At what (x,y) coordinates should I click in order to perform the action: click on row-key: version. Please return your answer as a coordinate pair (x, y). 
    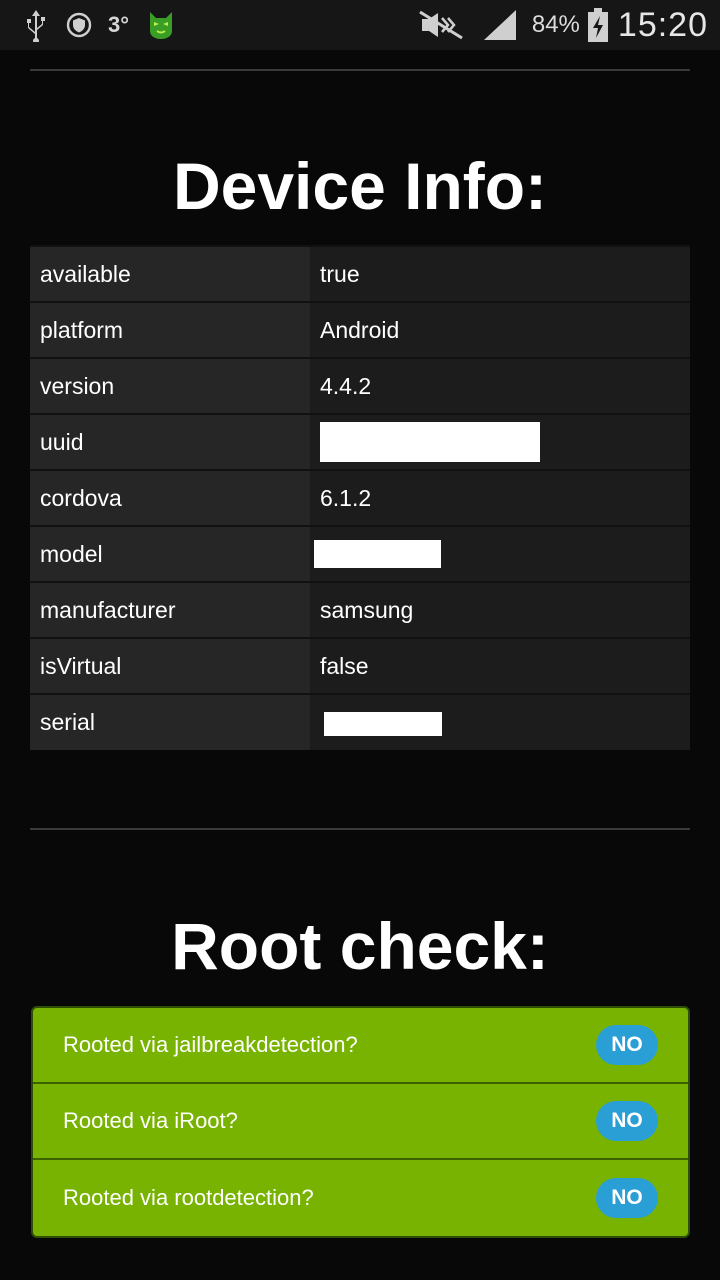
    Looking at the image, I should click on (170, 385).